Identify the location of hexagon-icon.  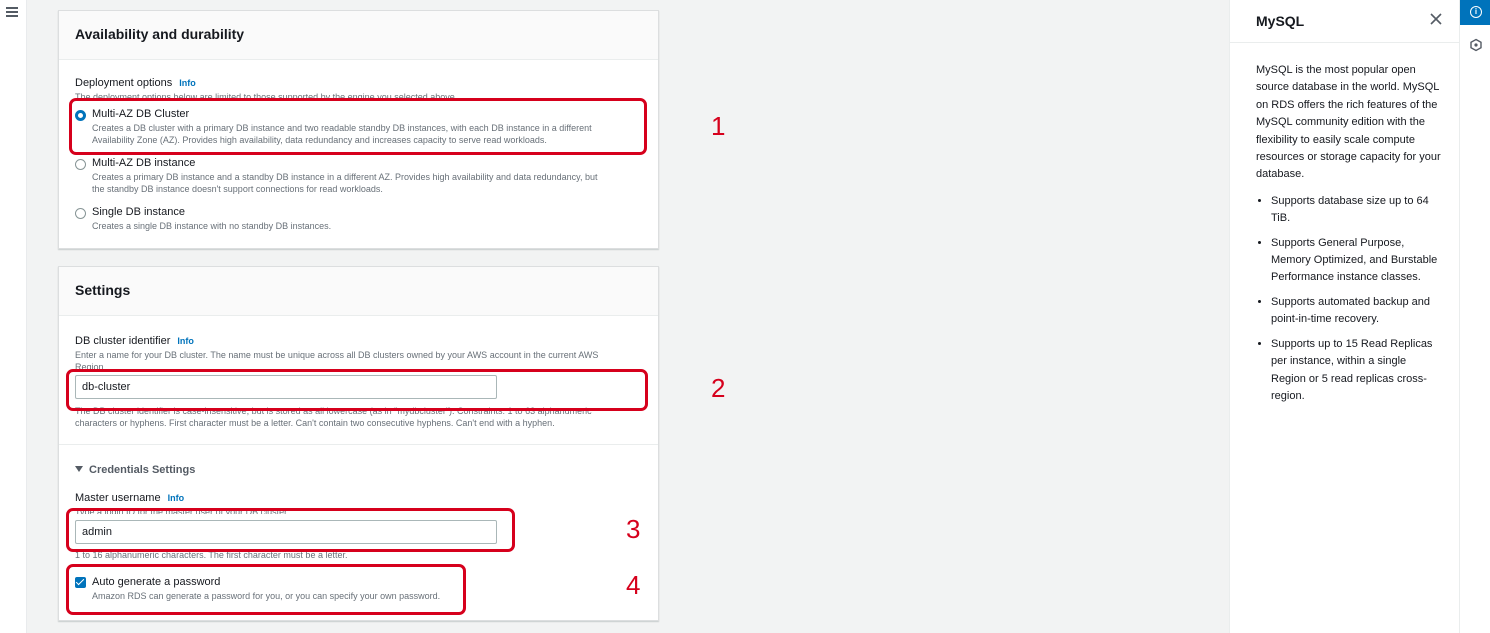
(1476, 45).